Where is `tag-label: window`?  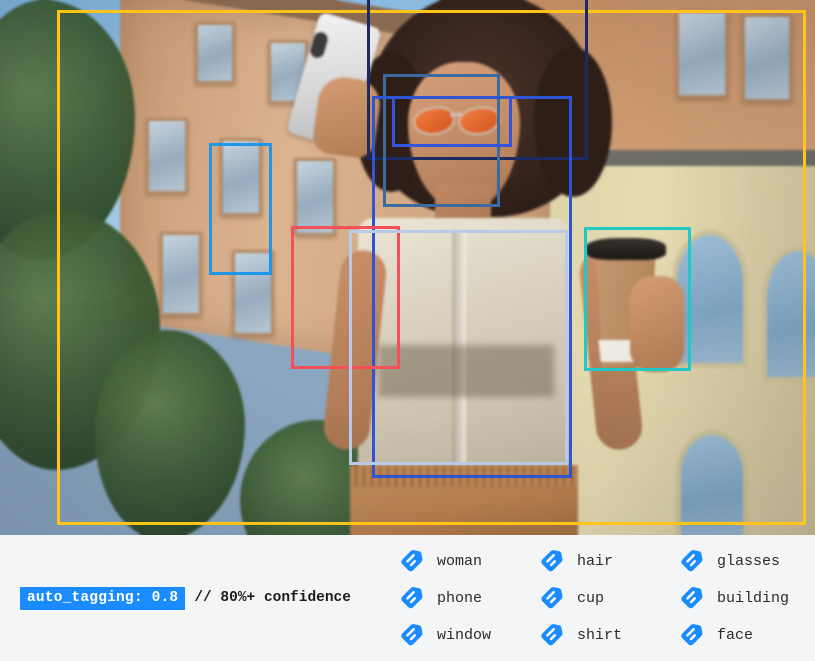
tag-label: window is located at coordinates (464, 635).